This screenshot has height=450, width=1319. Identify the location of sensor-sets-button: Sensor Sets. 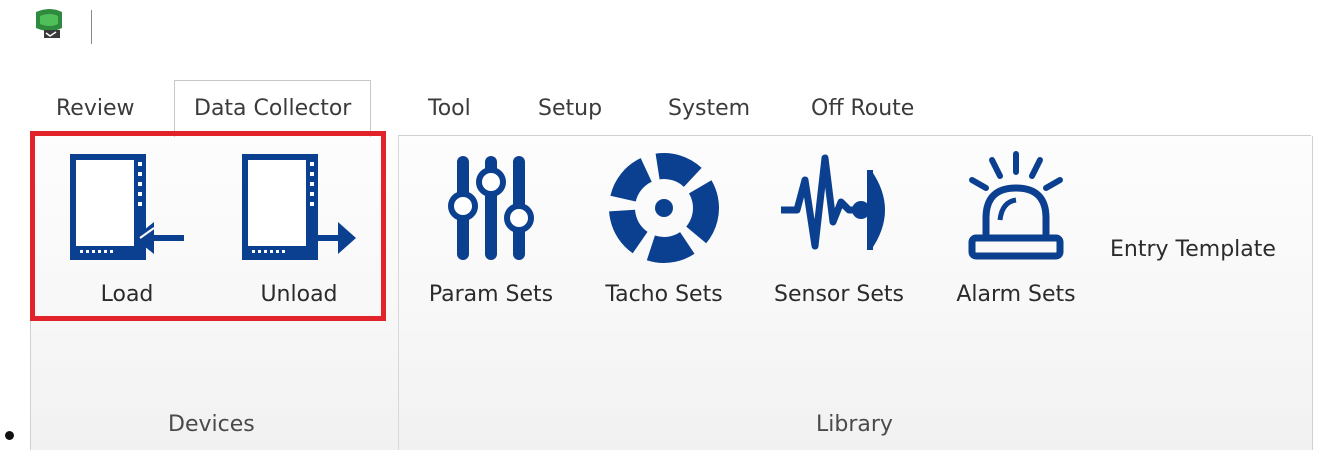
(839, 228).